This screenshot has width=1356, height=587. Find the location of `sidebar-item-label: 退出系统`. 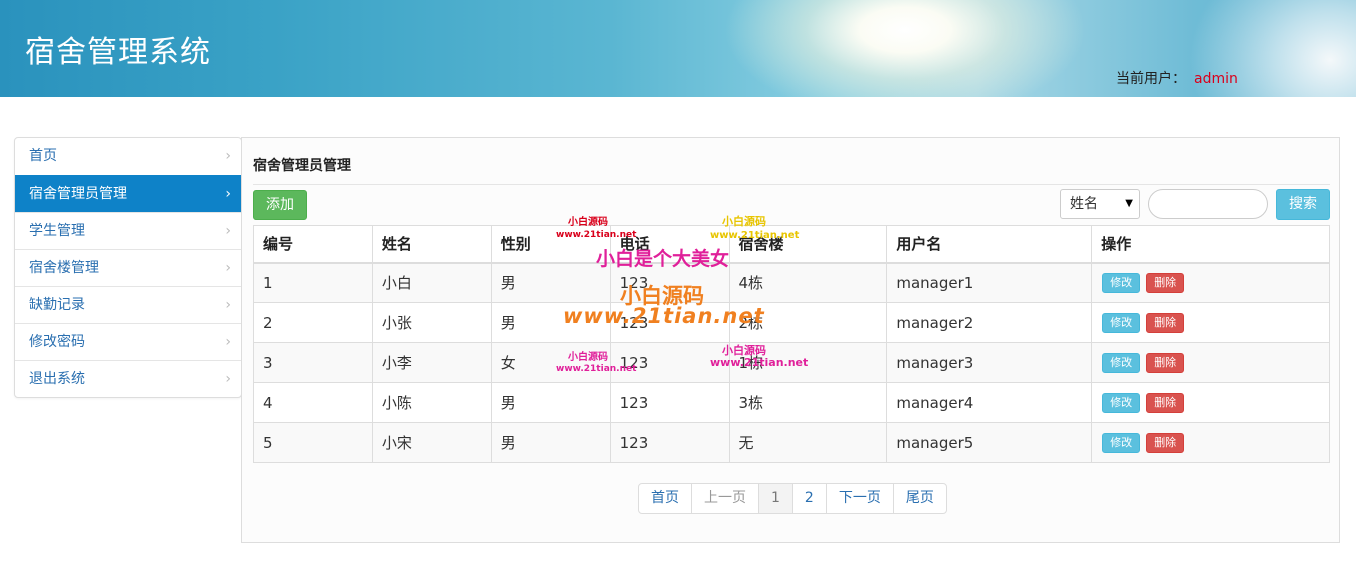

sidebar-item-label: 退出系统 is located at coordinates (57, 379).